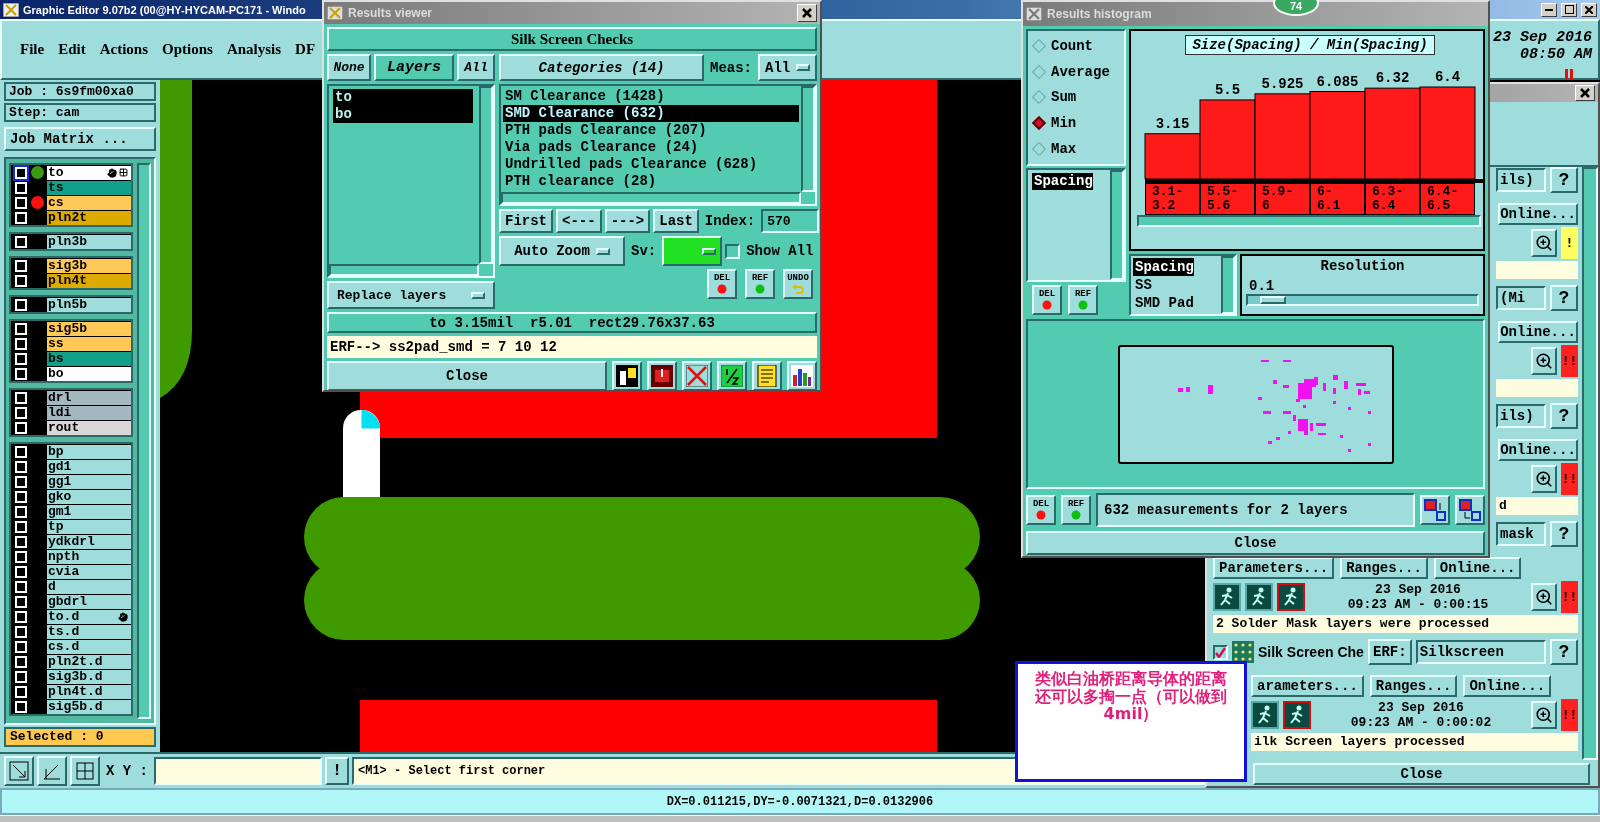 Image resolution: width=1600 pixels, height=822 pixels. Describe the element at coordinates (89, 304) in the screenshot. I see `layer-item: pln5b` at that location.